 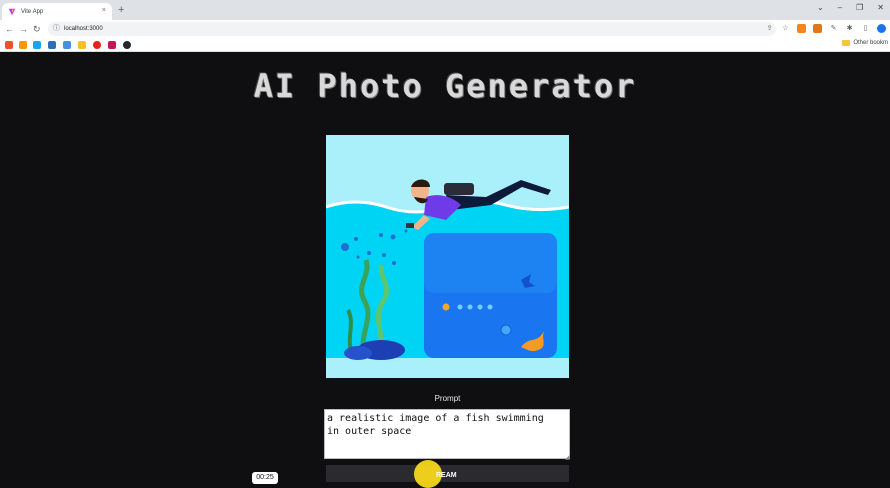 I want to click on tab-search-icon: ⌄, so click(x=820, y=7).